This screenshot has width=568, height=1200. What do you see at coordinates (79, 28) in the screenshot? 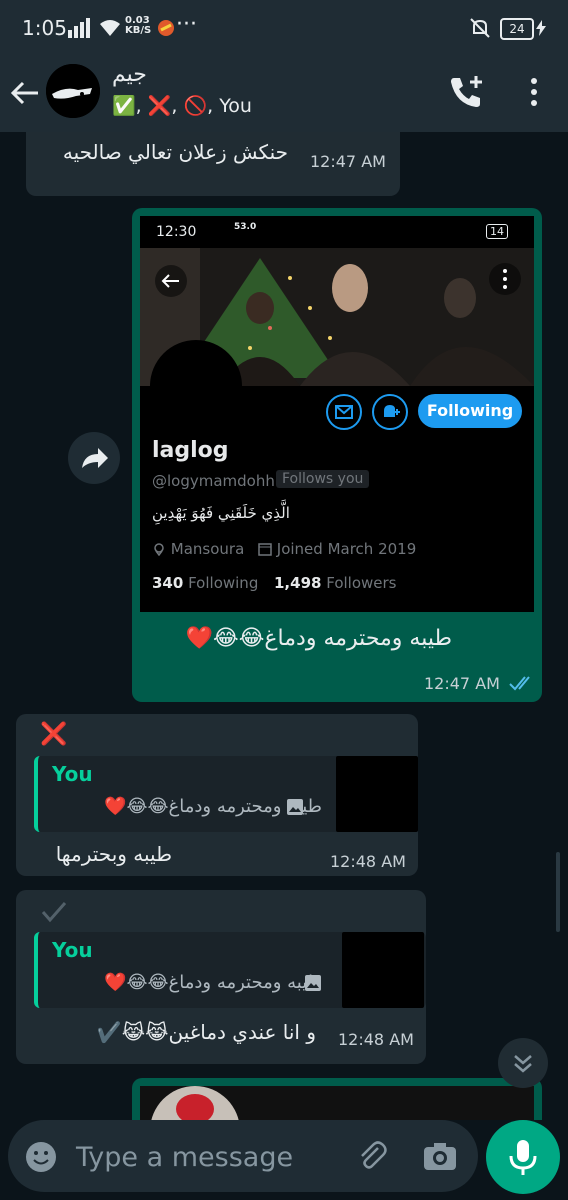
I see `signal-icon` at bounding box center [79, 28].